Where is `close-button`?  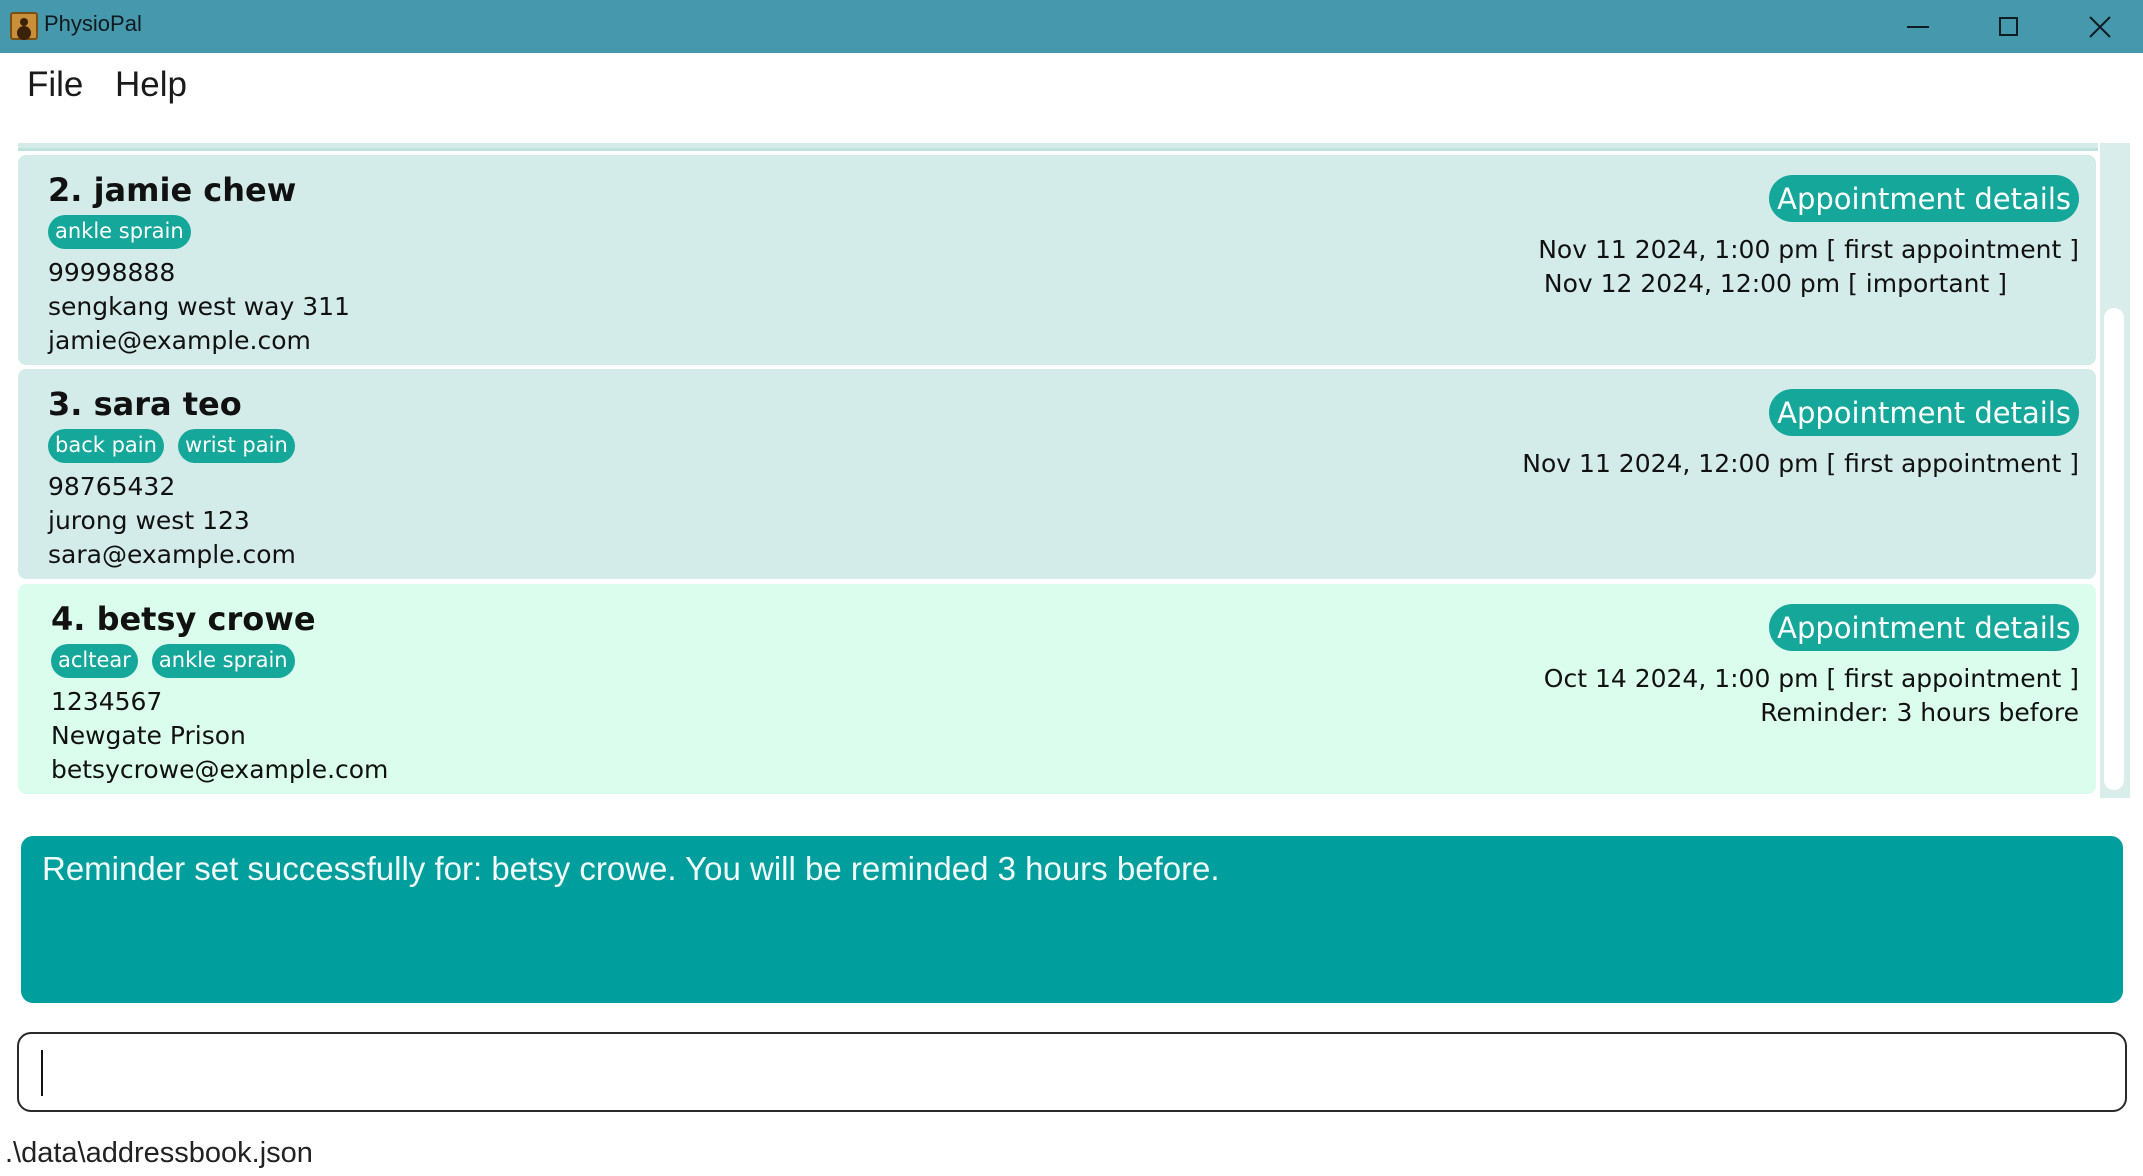
close-button is located at coordinates (2098, 26).